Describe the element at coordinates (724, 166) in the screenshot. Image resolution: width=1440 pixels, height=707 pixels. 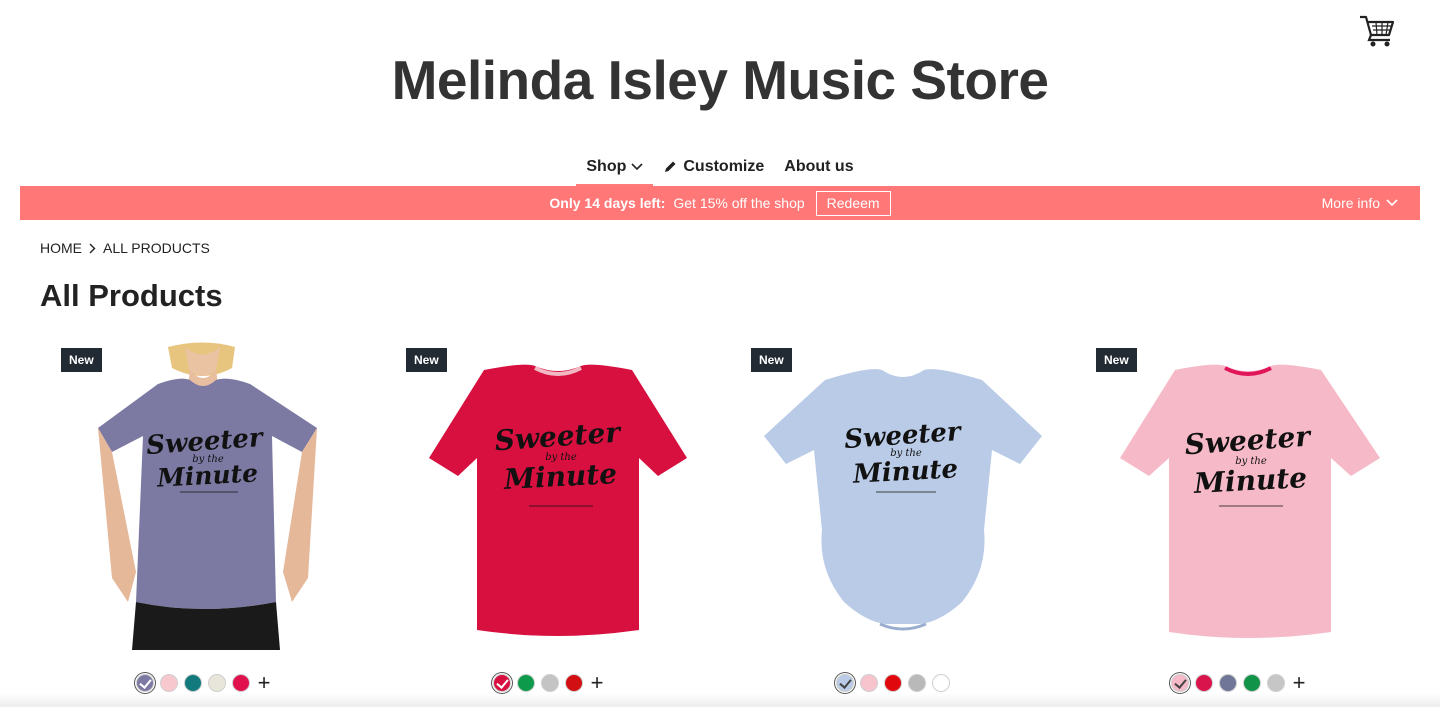
I see `nav-customize-label: Customize` at that location.